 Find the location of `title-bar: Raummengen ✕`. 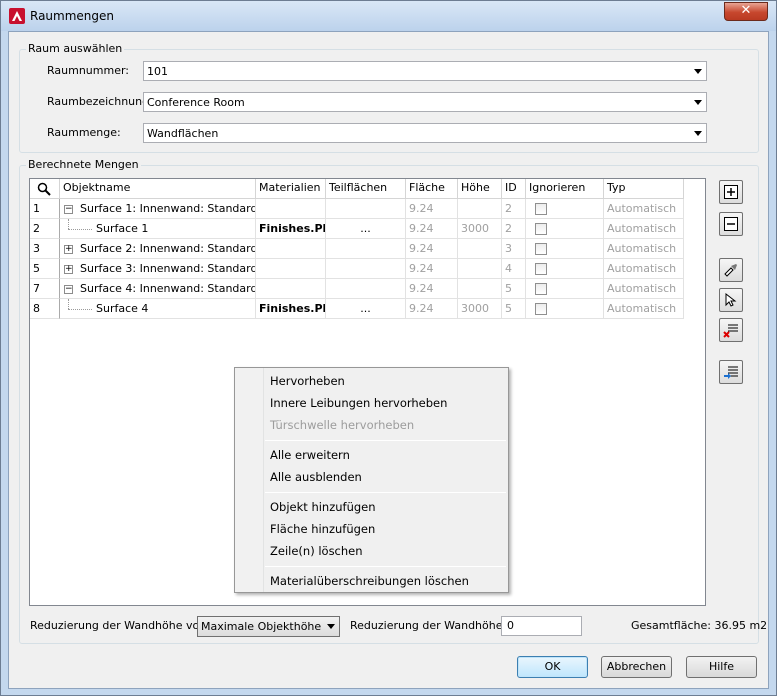

title-bar: Raummengen ✕ is located at coordinates (388, 16).